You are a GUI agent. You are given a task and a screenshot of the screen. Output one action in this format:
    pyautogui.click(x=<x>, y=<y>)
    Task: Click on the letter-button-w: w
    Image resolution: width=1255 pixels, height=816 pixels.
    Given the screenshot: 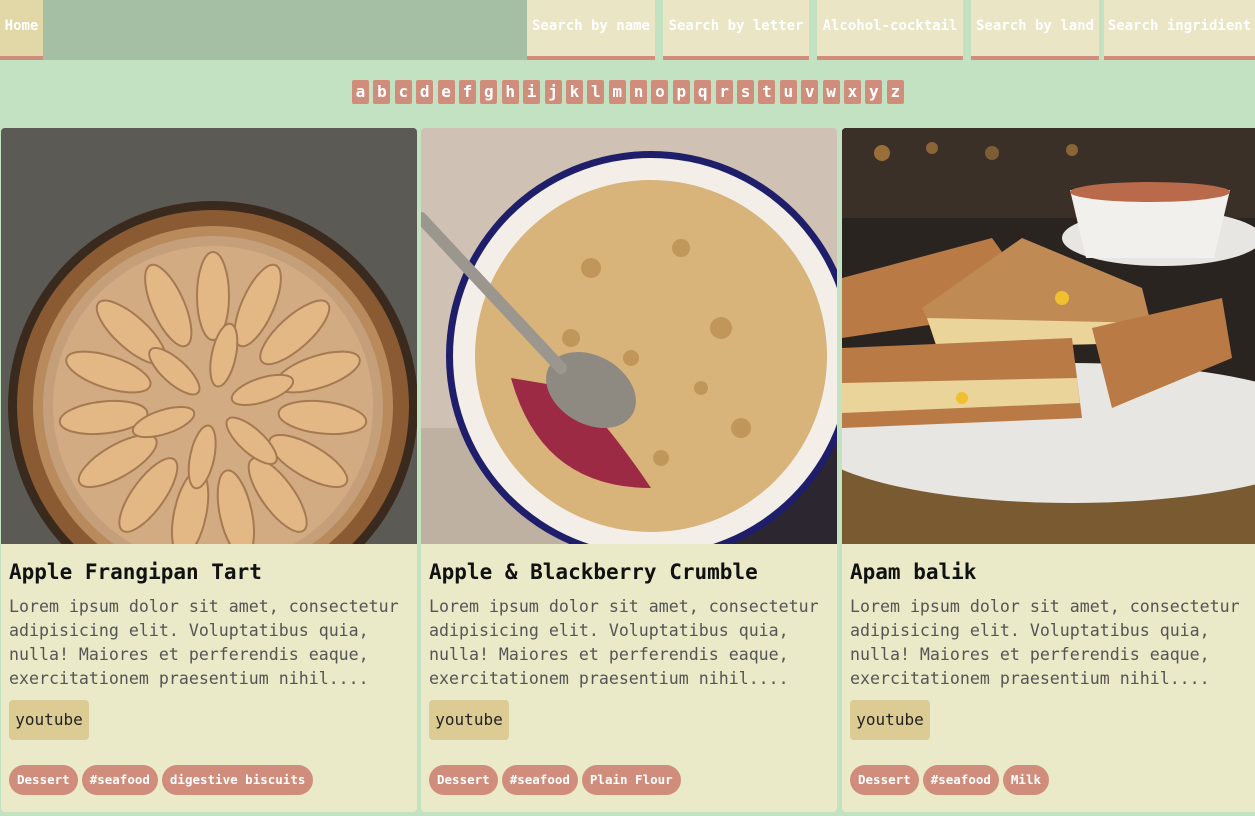 What is the action you would take?
    pyautogui.click(x=831, y=92)
    